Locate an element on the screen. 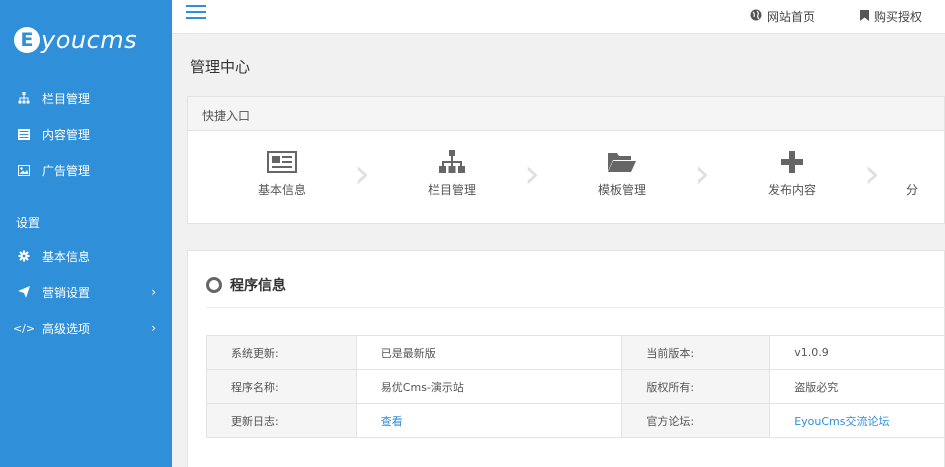 This screenshot has height=467, width=945. label-current-version: 当前版本: is located at coordinates (696, 352).